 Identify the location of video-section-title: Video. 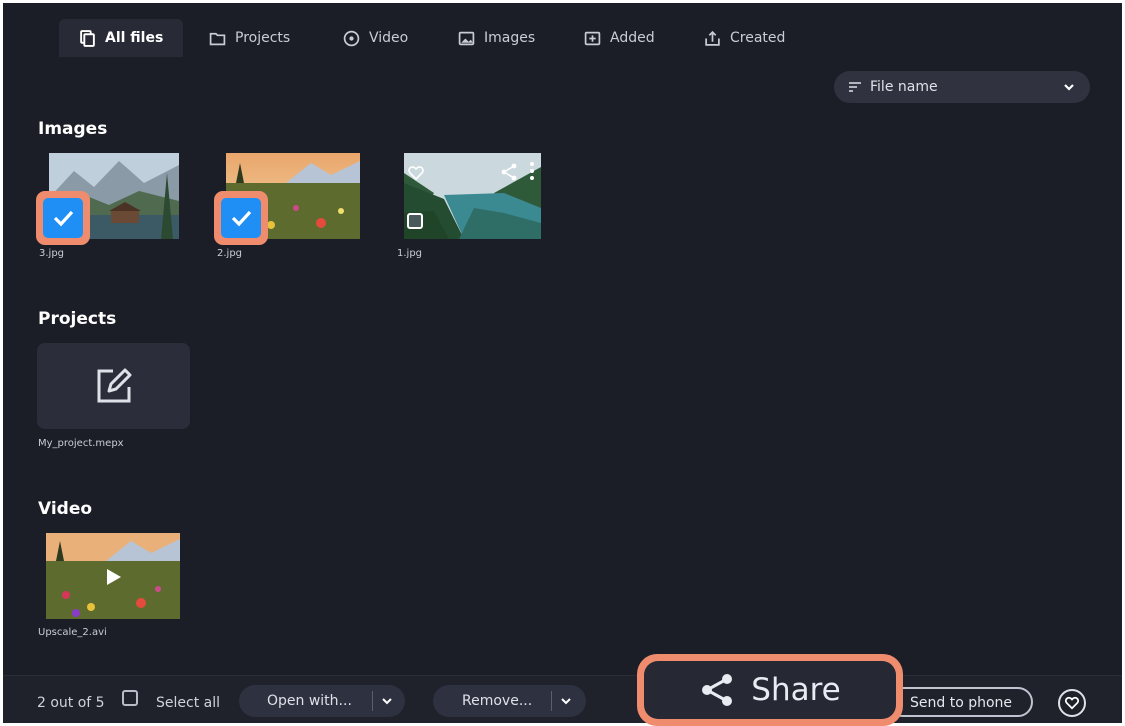
(65, 509).